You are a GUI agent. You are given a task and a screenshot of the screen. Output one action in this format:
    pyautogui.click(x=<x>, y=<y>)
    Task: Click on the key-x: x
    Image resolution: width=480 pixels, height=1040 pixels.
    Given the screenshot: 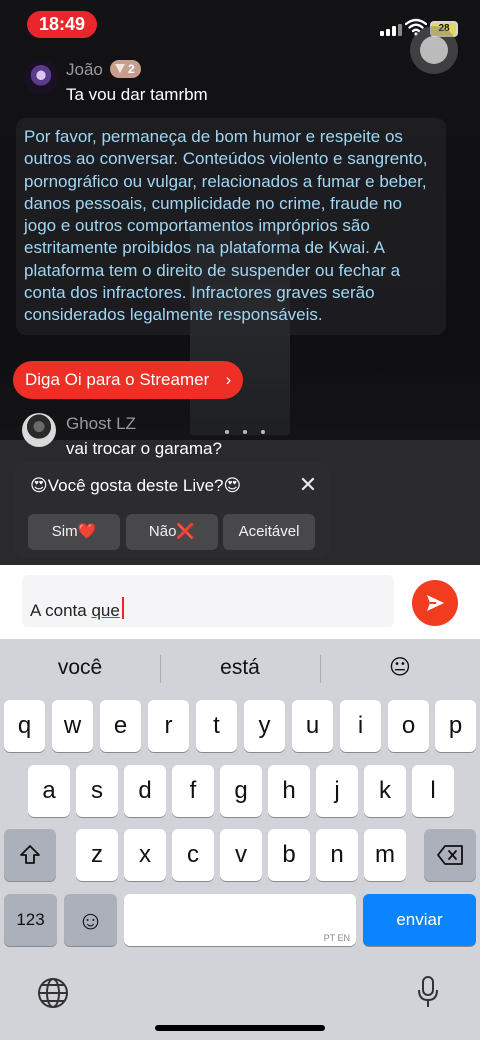 What is the action you would take?
    pyautogui.click(x=145, y=855)
    